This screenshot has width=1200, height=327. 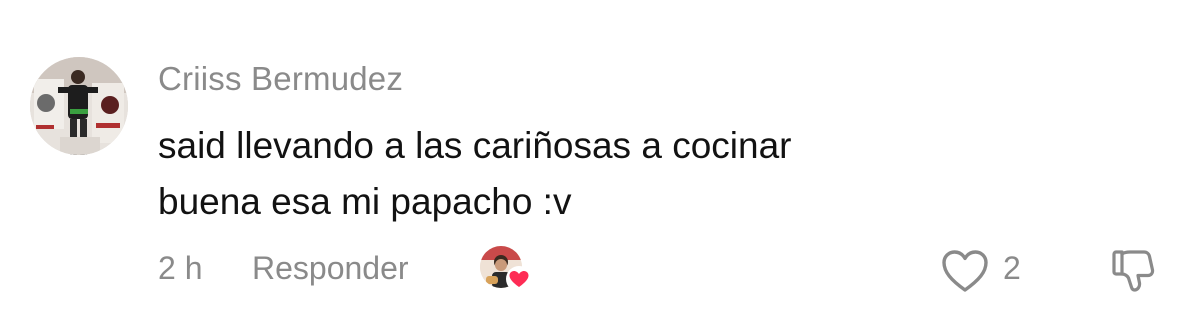 What do you see at coordinates (965, 271) in the screenshot?
I see `heart-outline-icon` at bounding box center [965, 271].